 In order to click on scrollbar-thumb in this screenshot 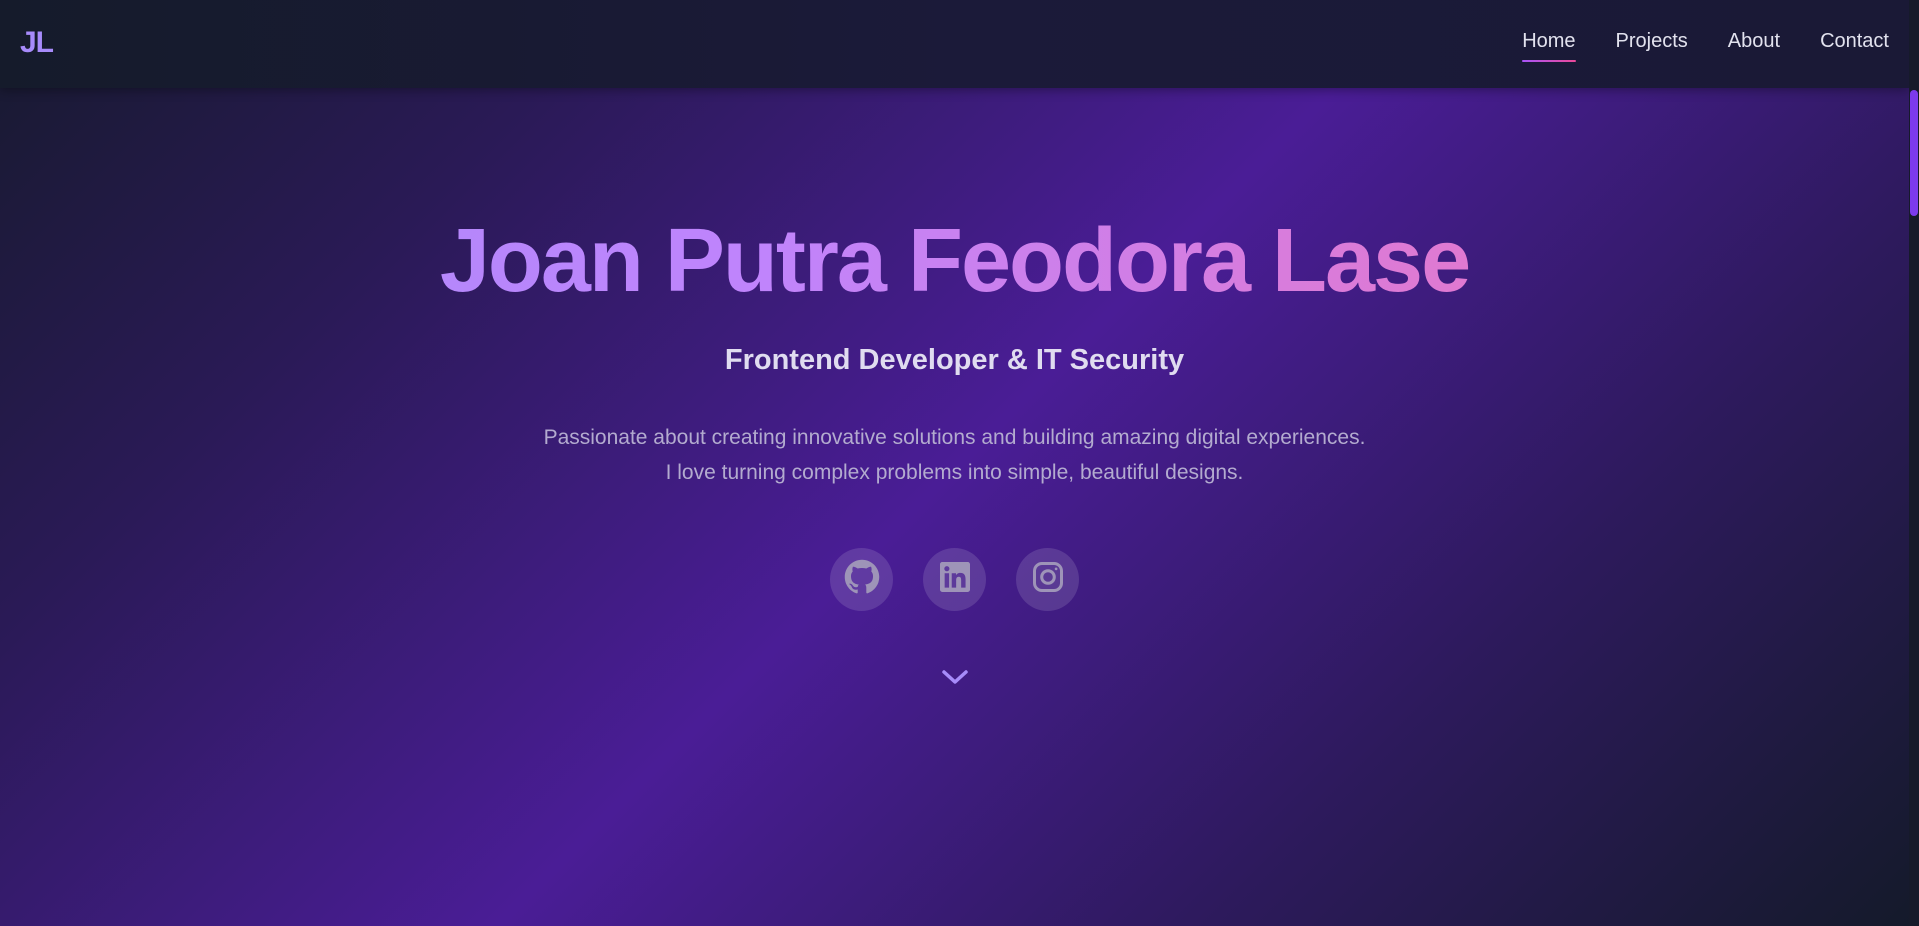, I will do `click(1914, 153)`.